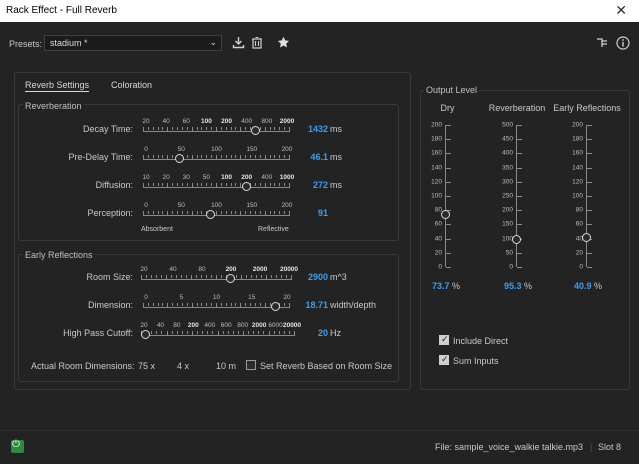 This screenshot has width=639, height=464. Describe the element at coordinates (216, 297) in the screenshot. I see `slider-tick-label: 10` at that location.